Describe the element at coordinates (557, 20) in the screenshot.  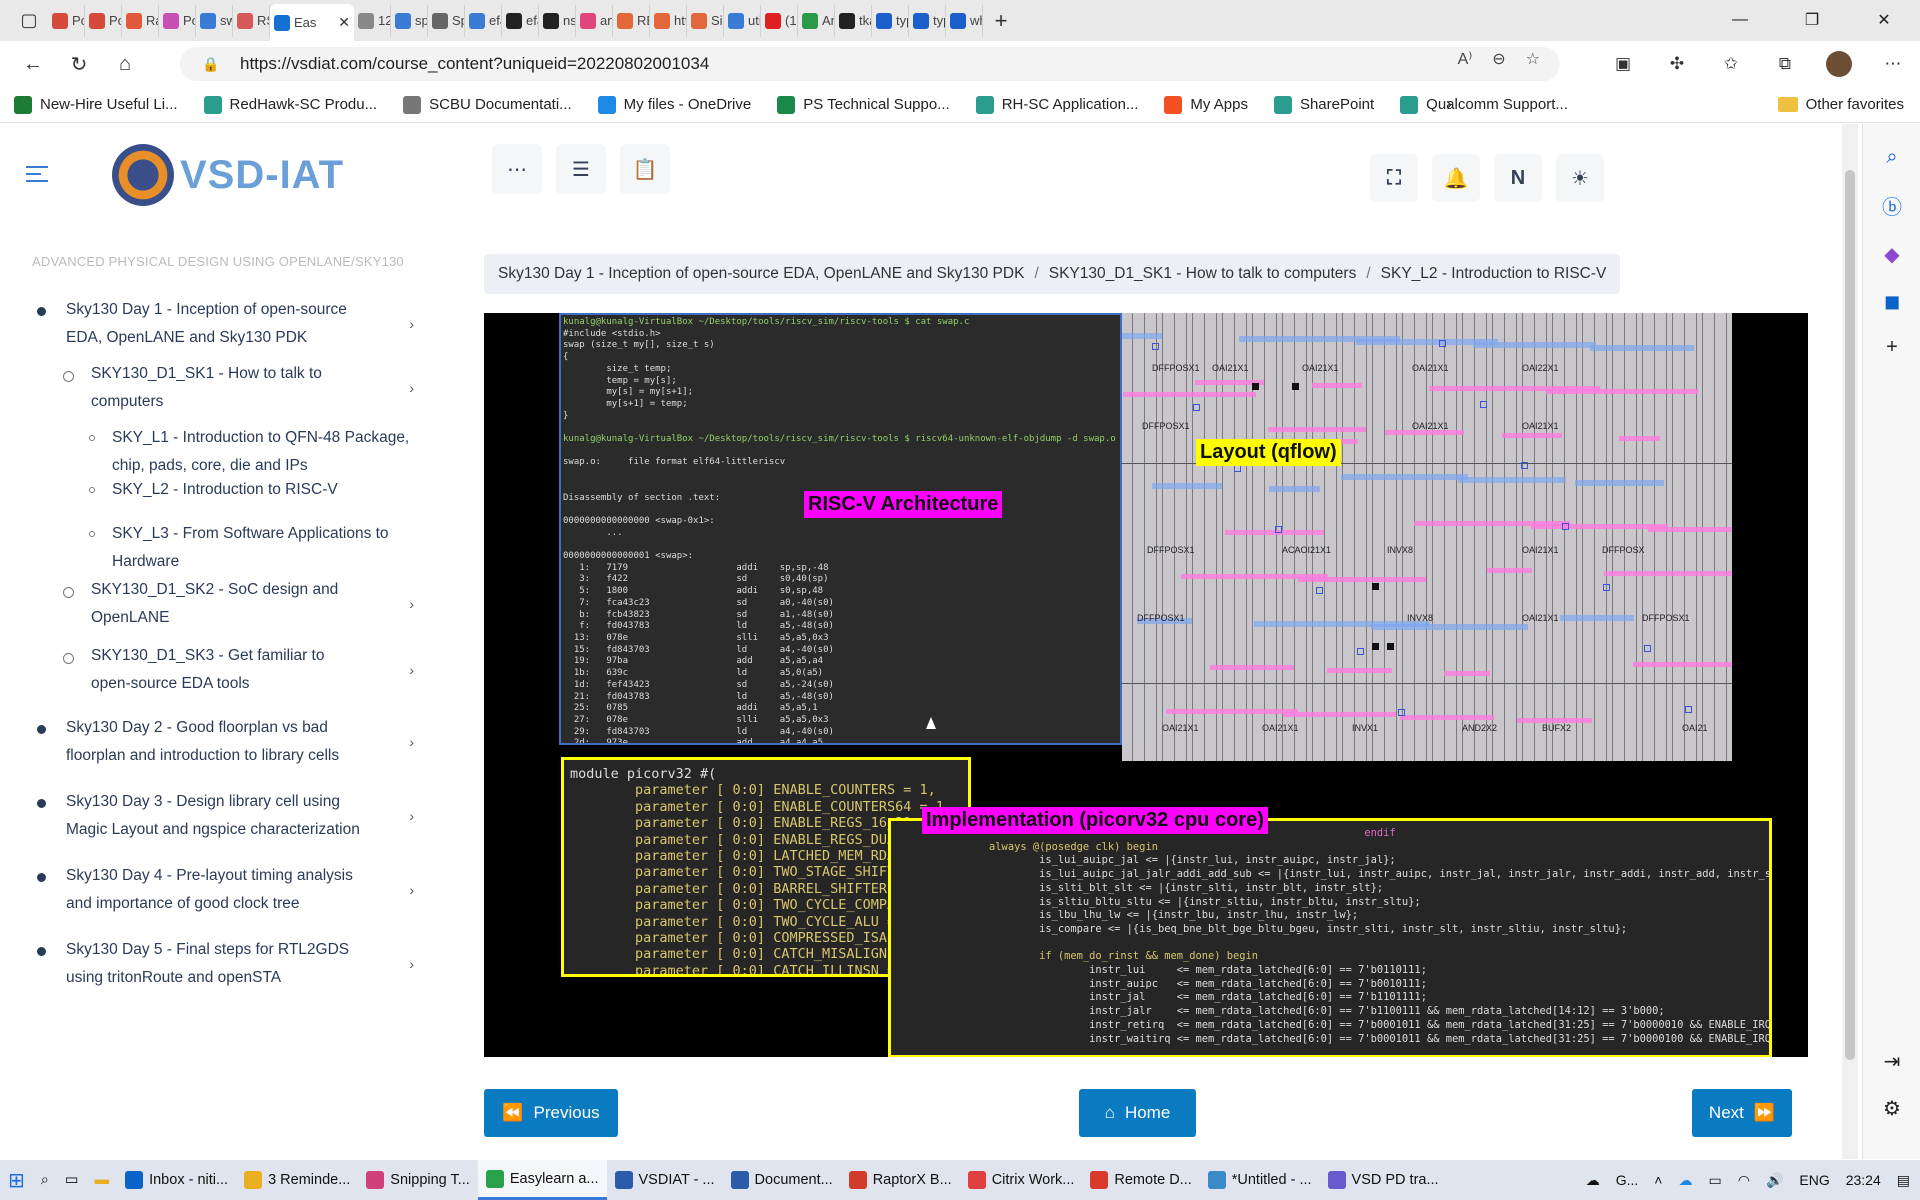
I see `tab-12: nsc` at that location.